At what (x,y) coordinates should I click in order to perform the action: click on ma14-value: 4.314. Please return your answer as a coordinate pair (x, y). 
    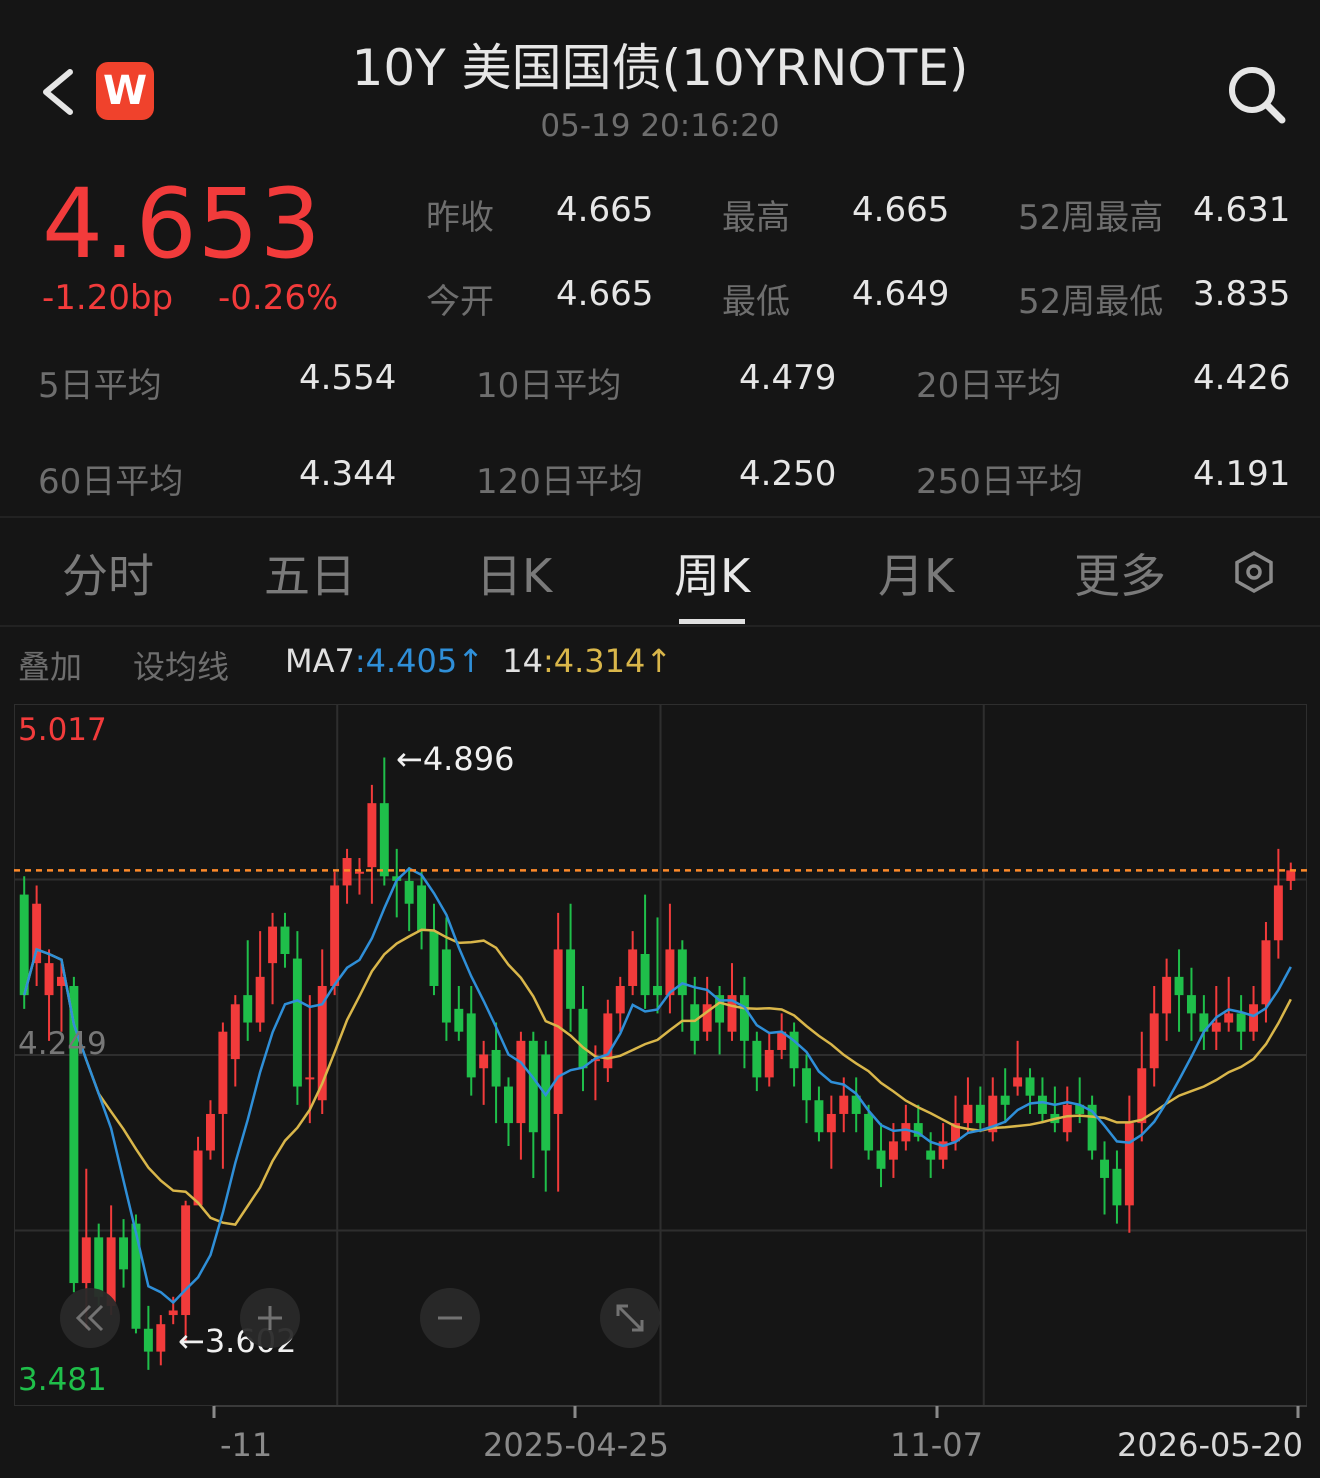
    Looking at the image, I should click on (599, 661).